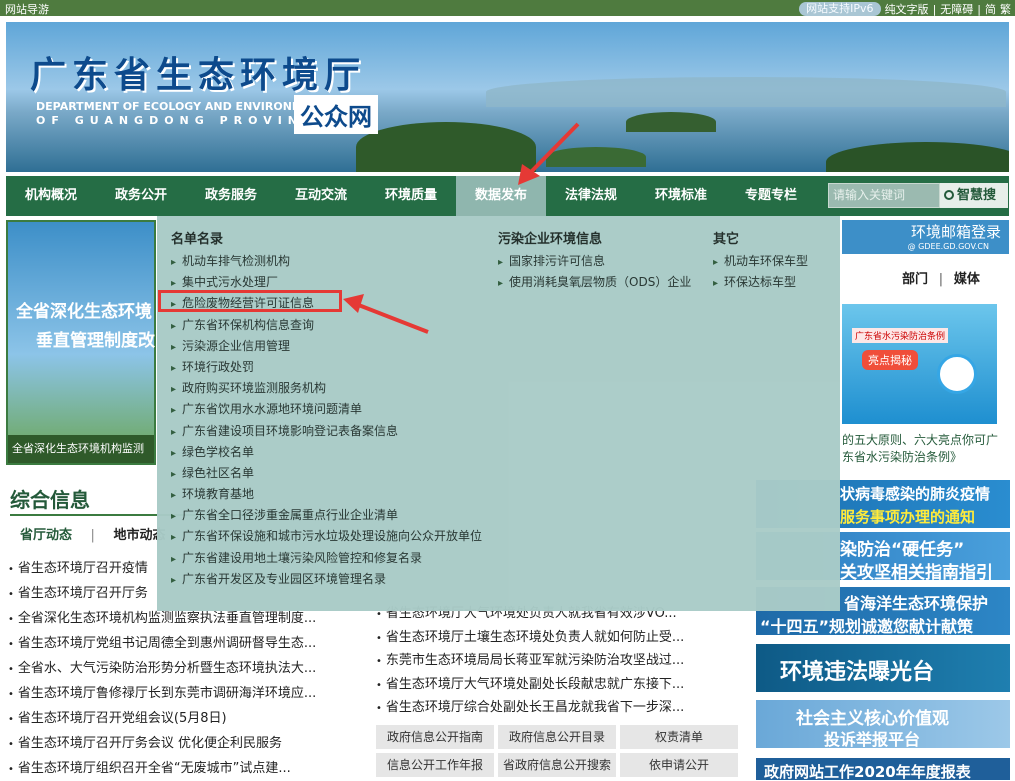 The image size is (1015, 781). What do you see at coordinates (198, 75) in the screenshot?
I see `site-title: 广东省生态环境厅` at bounding box center [198, 75].